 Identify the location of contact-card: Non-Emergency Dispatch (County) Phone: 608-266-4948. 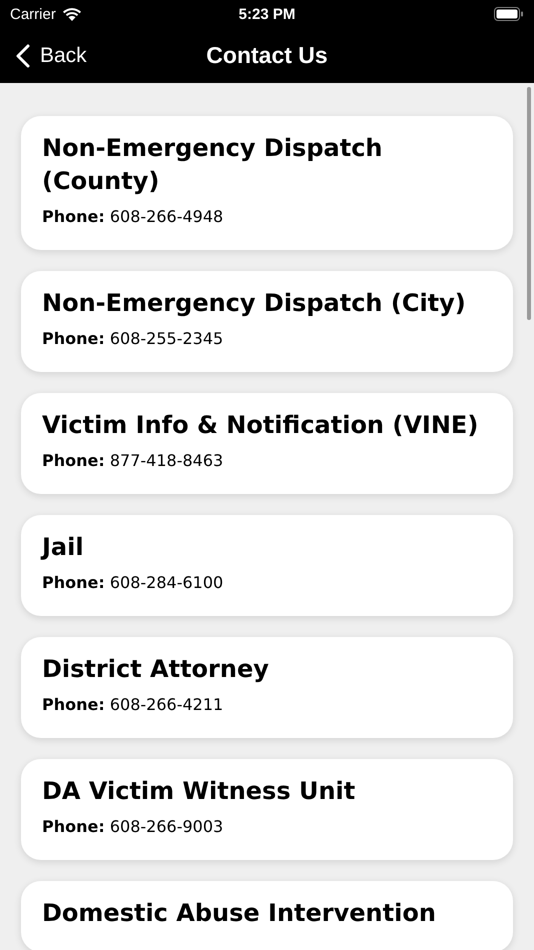
(267, 183).